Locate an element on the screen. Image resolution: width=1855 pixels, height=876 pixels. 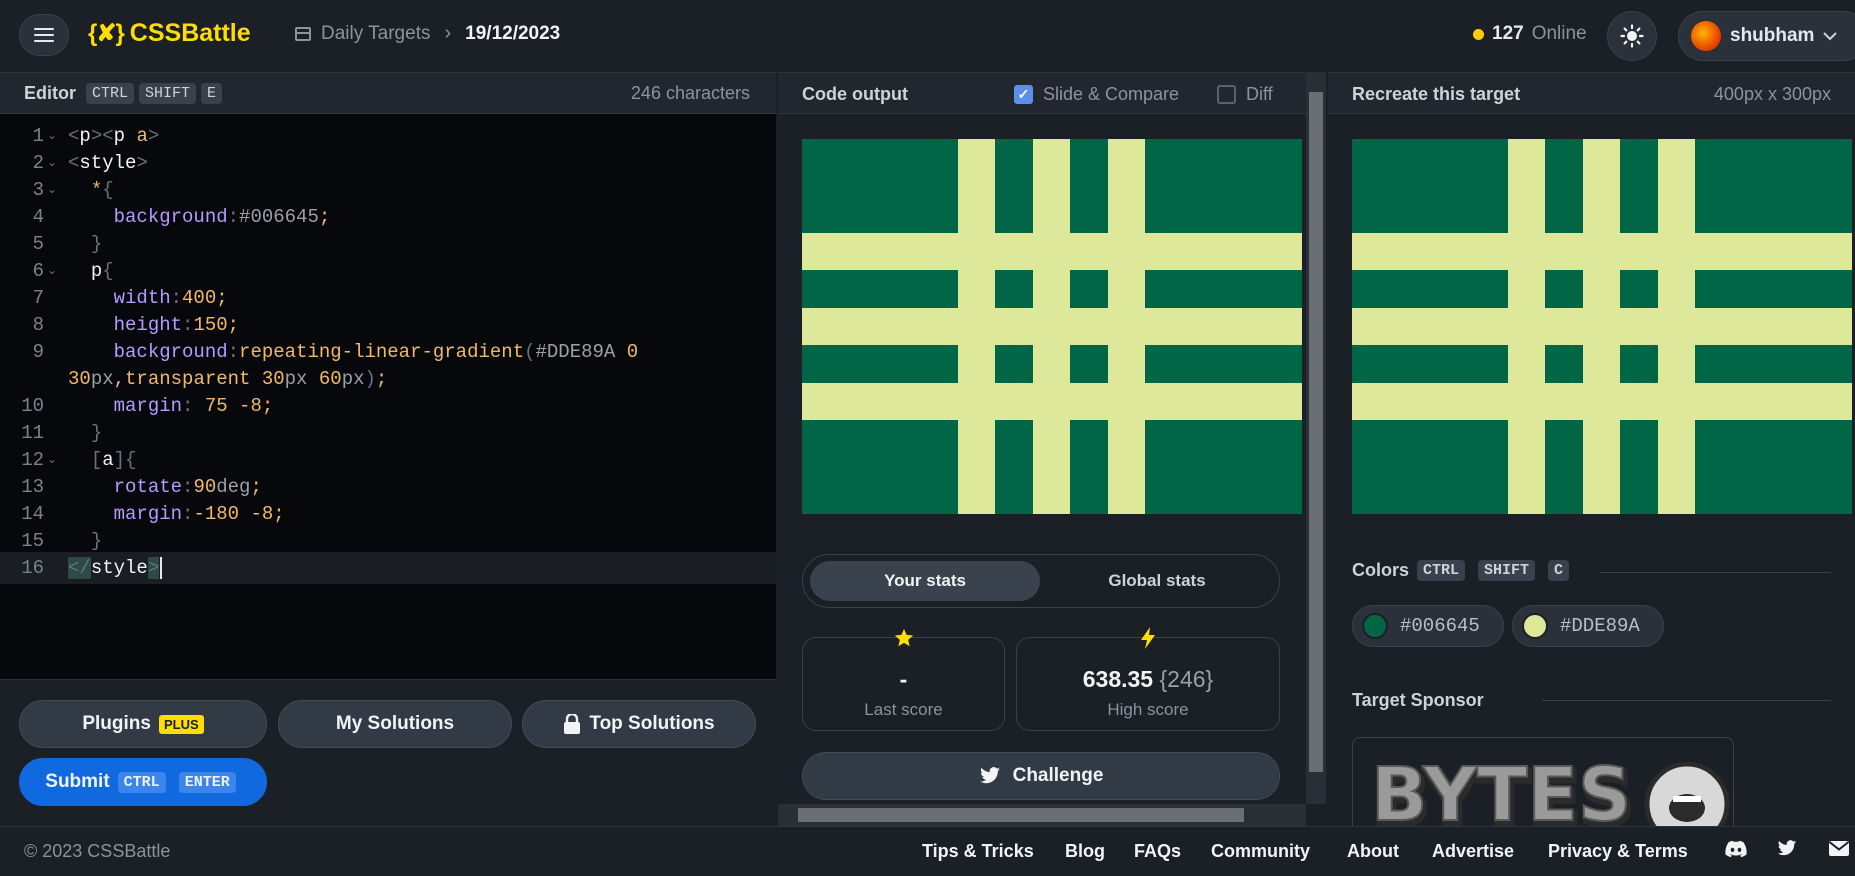
target-title: Recreate this target is located at coordinates (1436, 94).